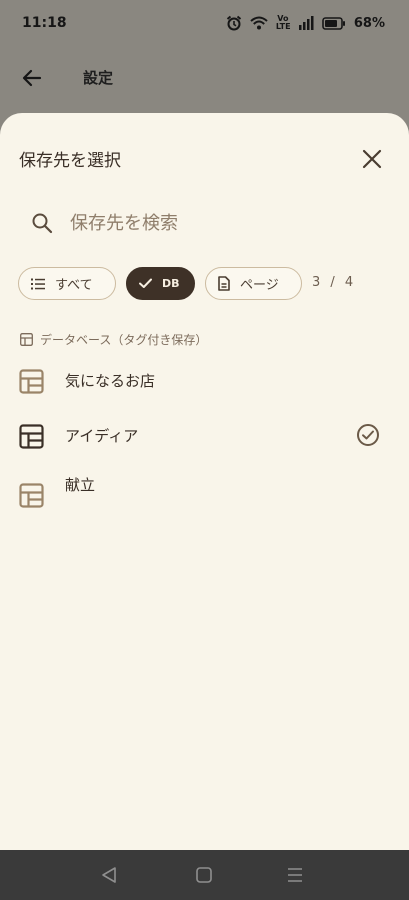 The image size is (409, 900). What do you see at coordinates (368, 437) in the screenshot?
I see `selected-check-icon` at bounding box center [368, 437].